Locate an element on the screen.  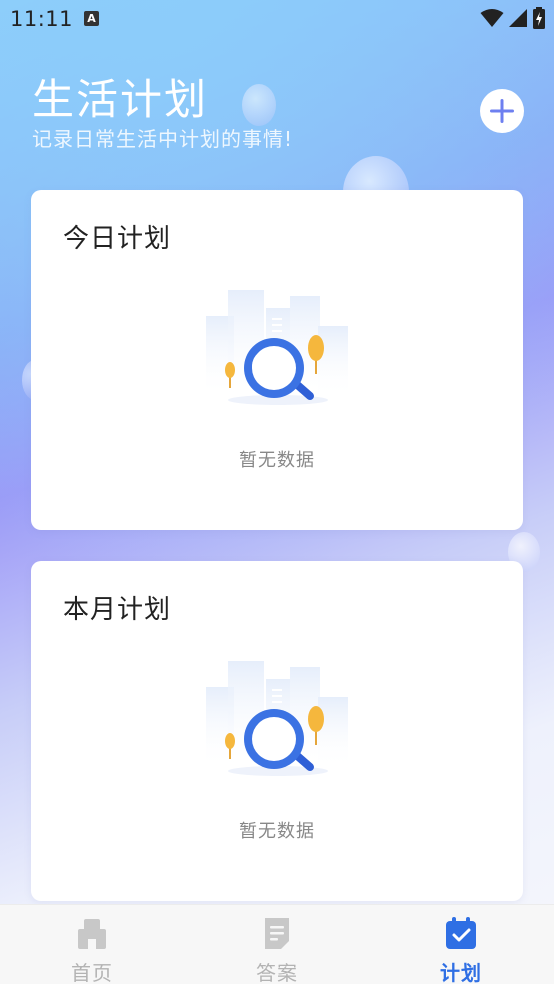
nav-item-home: 首页 is located at coordinates (92, 944).